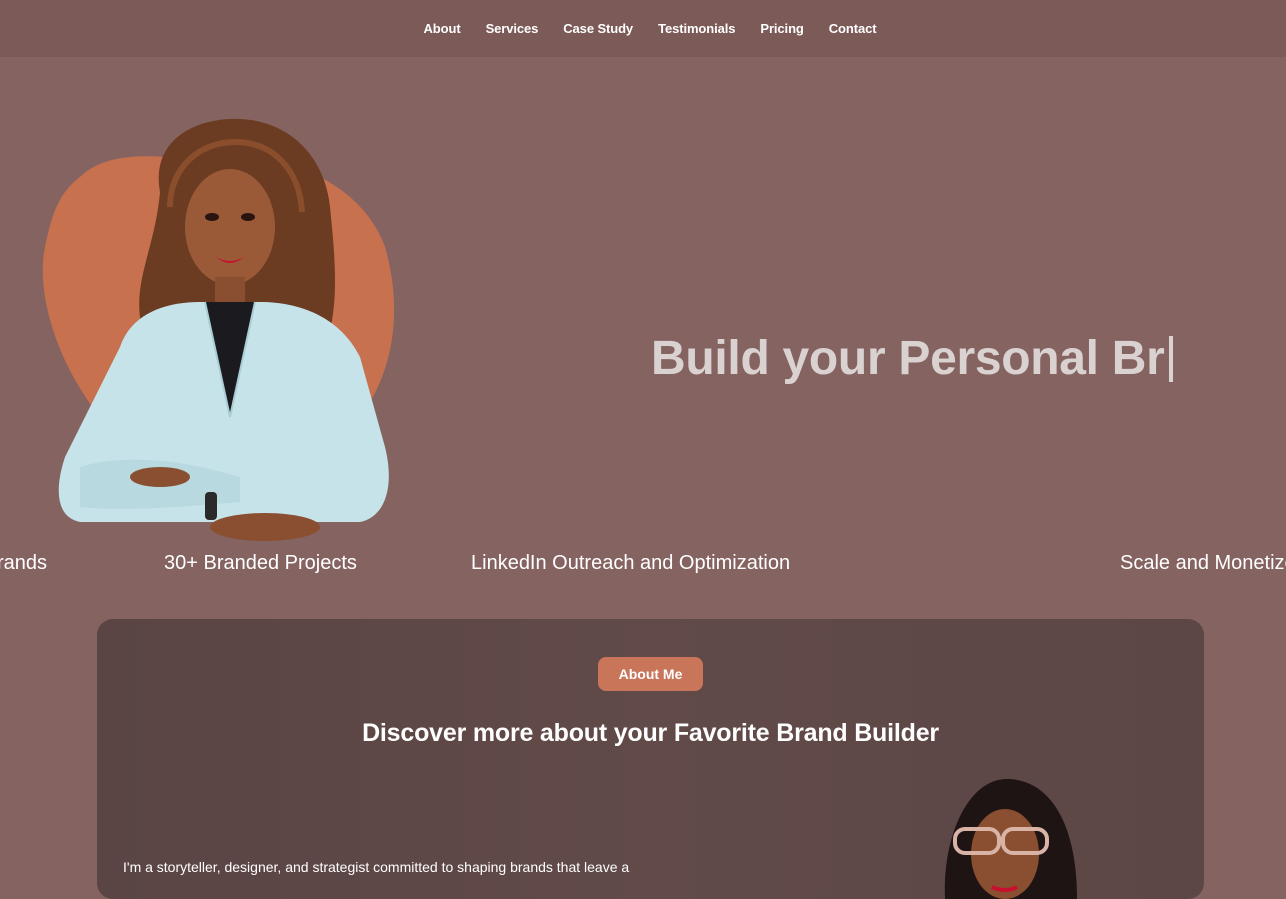 Image resolution: width=1286 pixels, height=899 pixels. What do you see at coordinates (908, 358) in the screenshot?
I see `hero-headline-text: Build your Personal Br` at bounding box center [908, 358].